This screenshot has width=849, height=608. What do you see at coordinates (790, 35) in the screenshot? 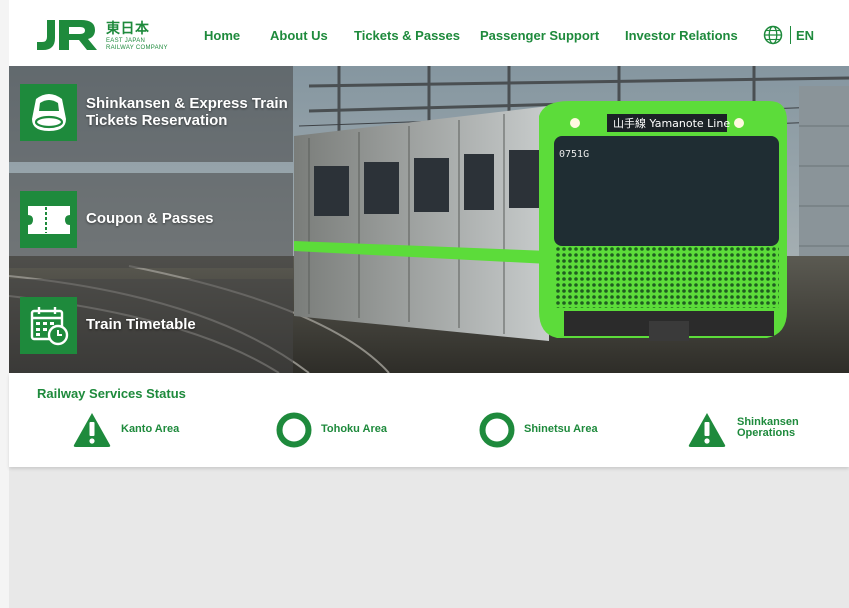
I see `language-divider` at bounding box center [790, 35].